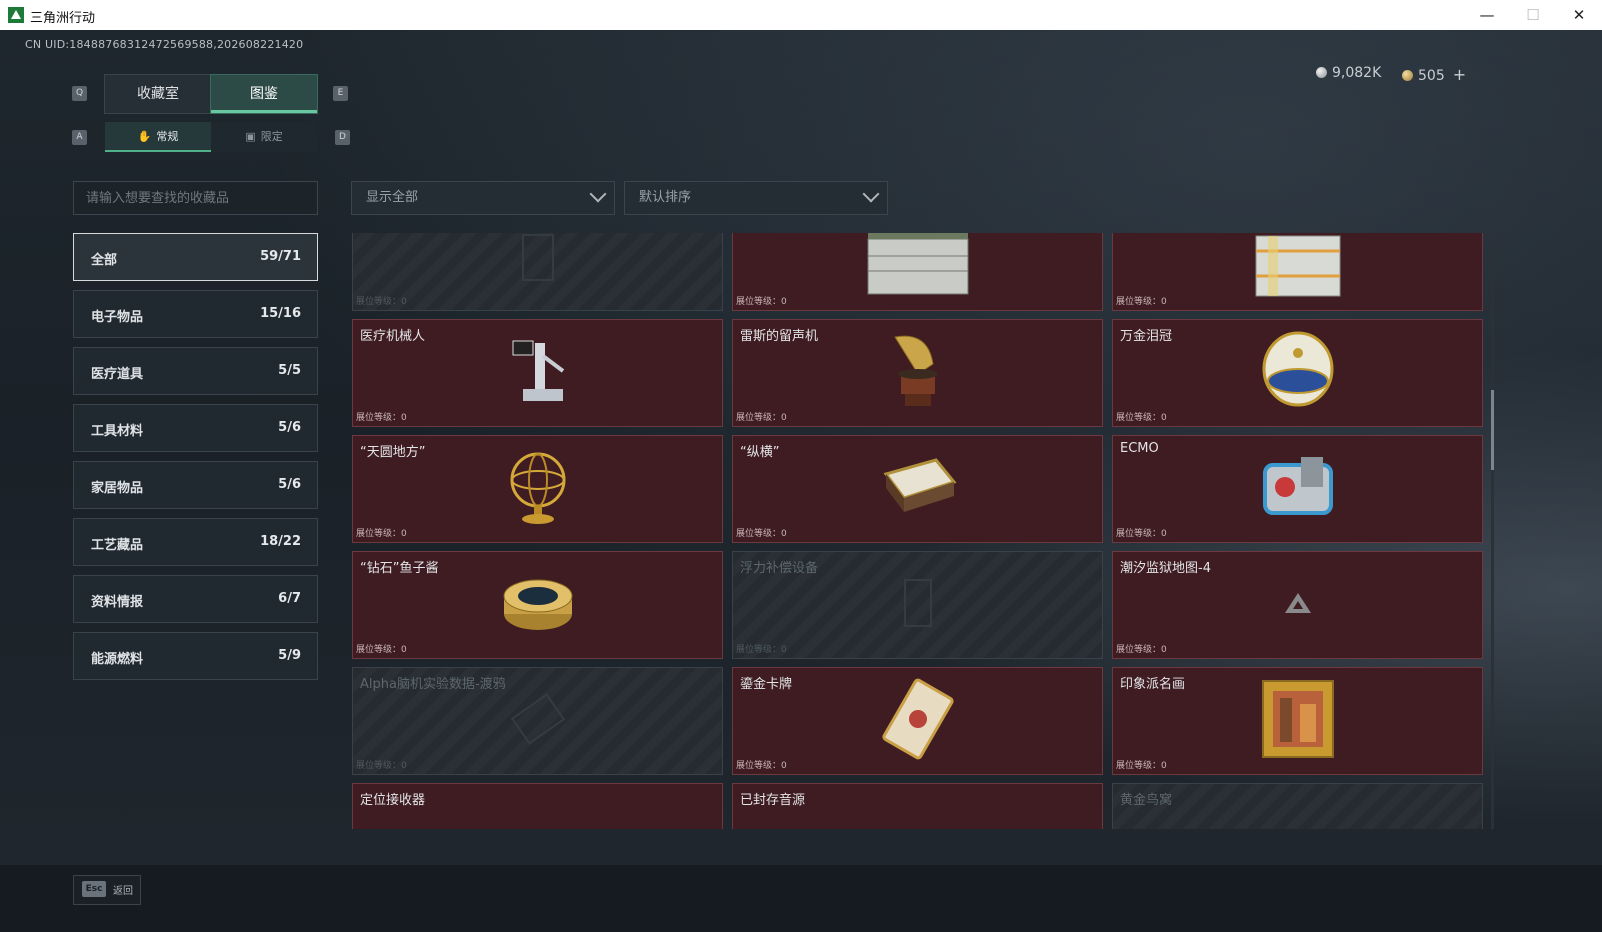 The width and height of the screenshot is (1602, 932). Describe the element at coordinates (144, 136) in the screenshot. I see `hand-icon: ✋` at that location.